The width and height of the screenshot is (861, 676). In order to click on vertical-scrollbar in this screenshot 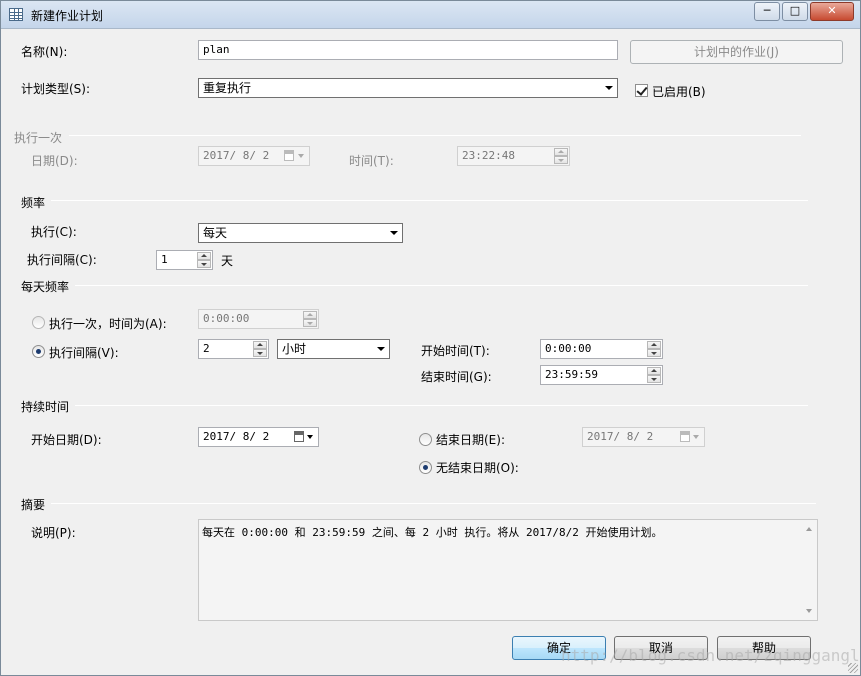, I will do `click(809, 570)`.